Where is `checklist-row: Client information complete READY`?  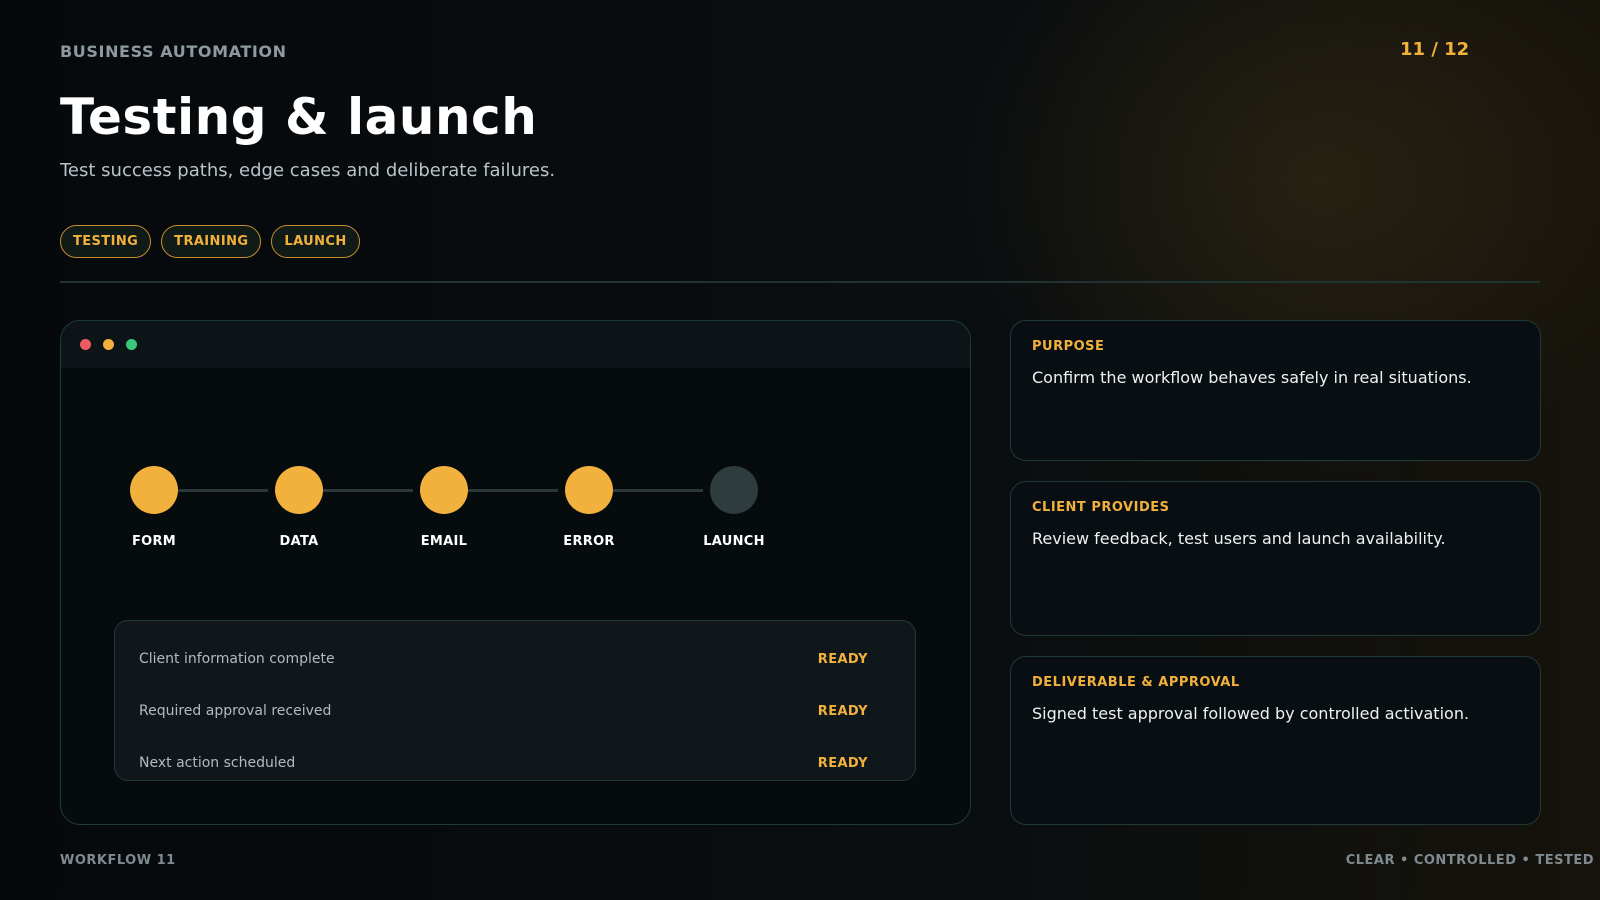
checklist-row: Client information complete READY is located at coordinates (515, 659).